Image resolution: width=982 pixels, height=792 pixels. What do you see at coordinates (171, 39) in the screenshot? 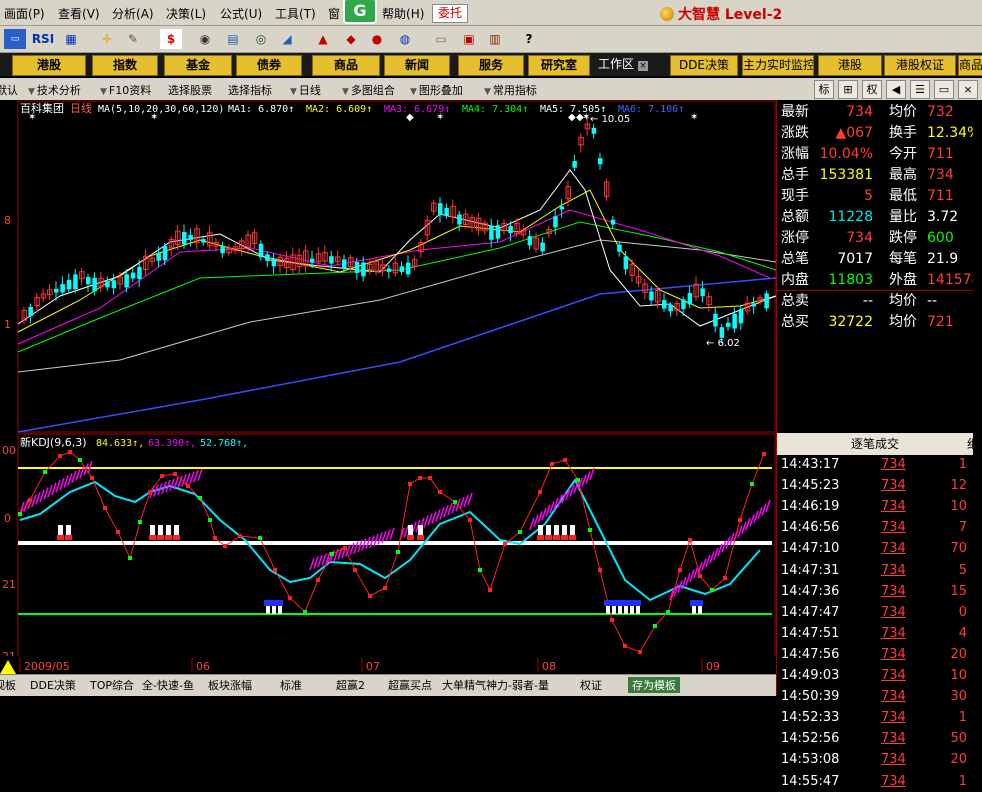
I see `dollar-icon: $` at bounding box center [171, 39].